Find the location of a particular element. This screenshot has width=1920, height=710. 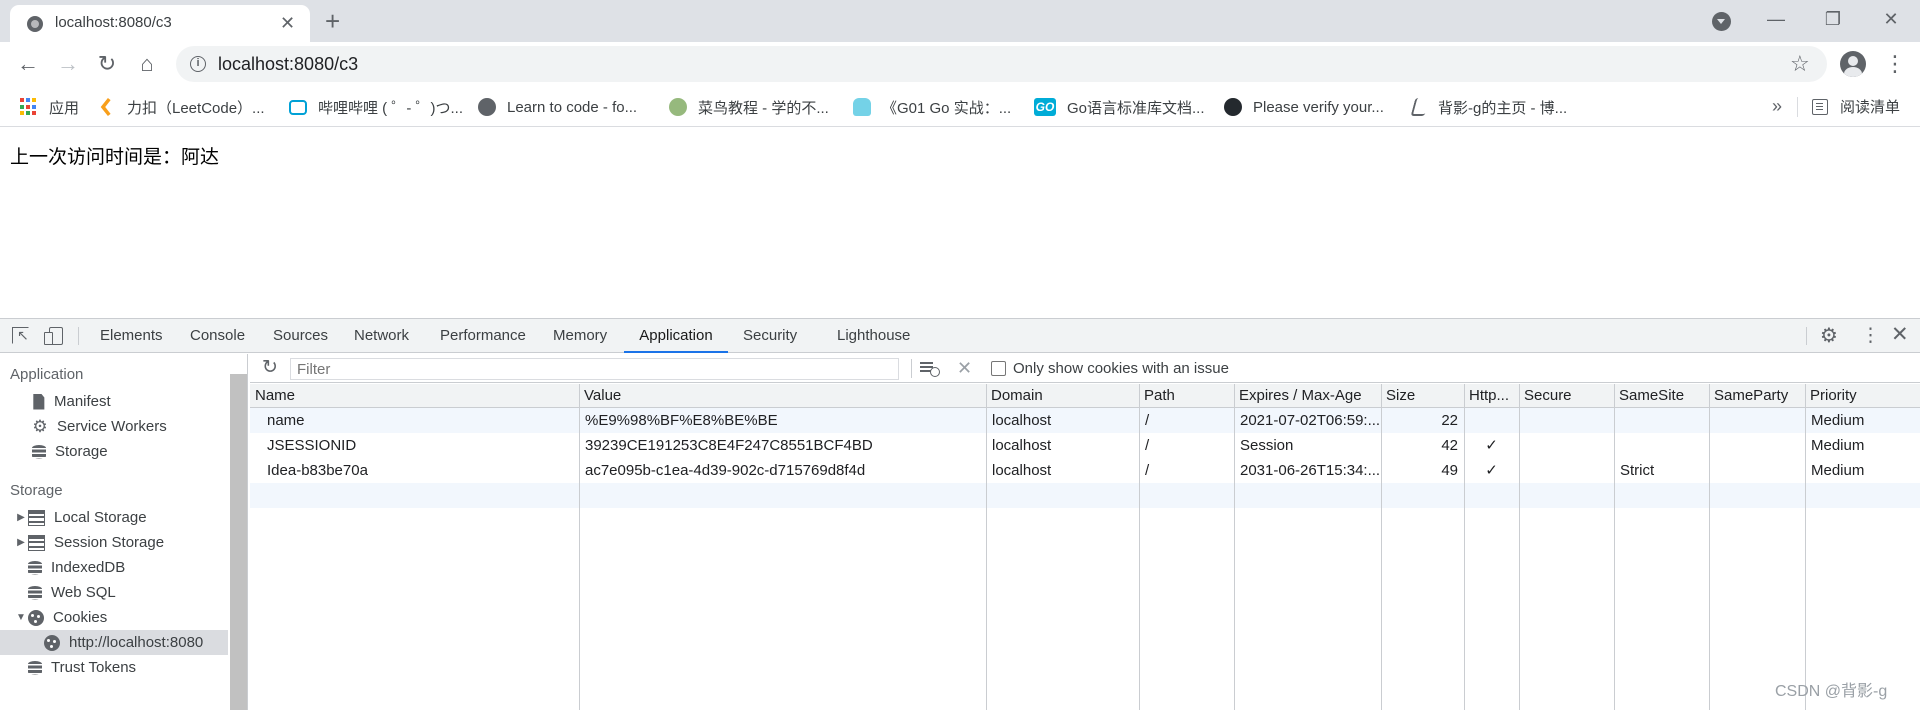

tab-security: Security is located at coordinates (770, 336).